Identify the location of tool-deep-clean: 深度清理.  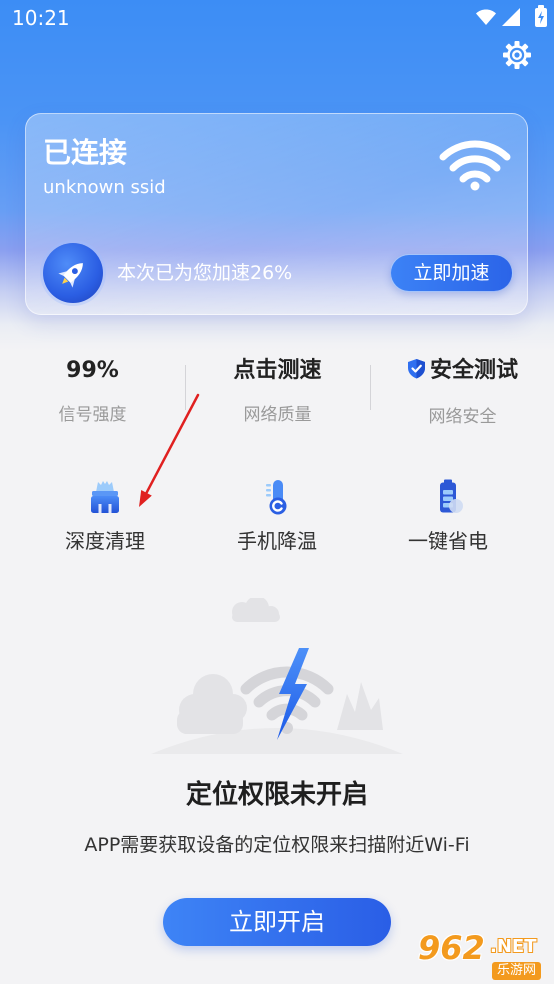
(105, 516).